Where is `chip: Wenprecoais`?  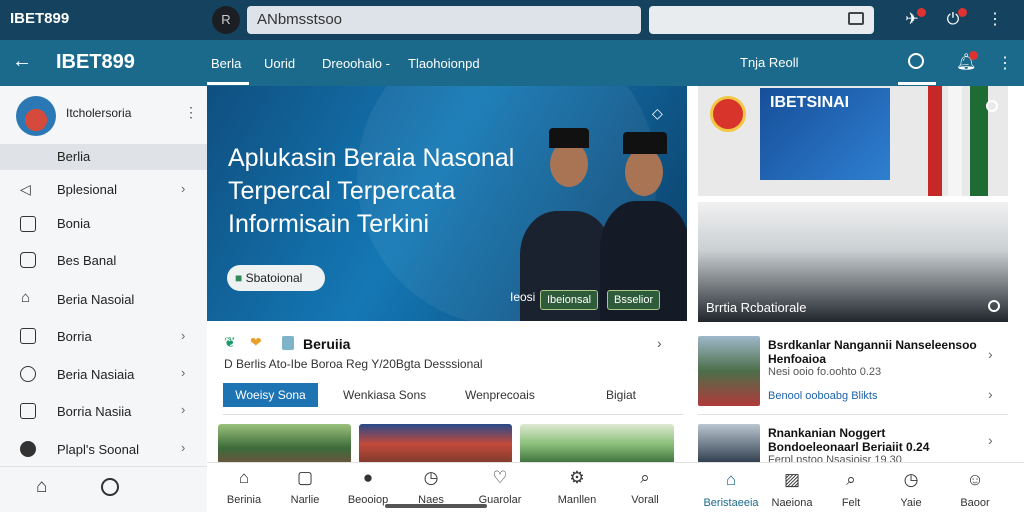
chip: Wenprecoais is located at coordinates (500, 395).